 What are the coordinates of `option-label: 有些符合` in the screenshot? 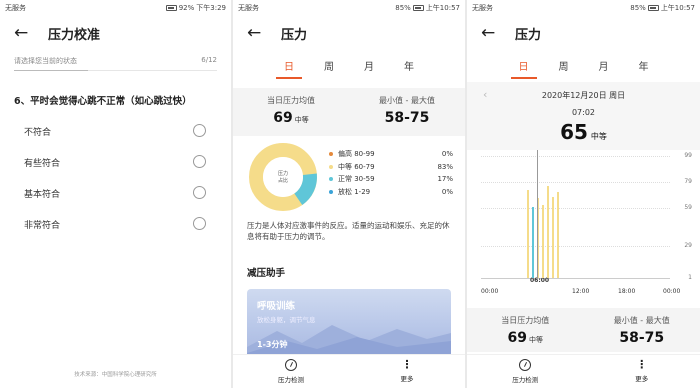 It's located at (42, 163).